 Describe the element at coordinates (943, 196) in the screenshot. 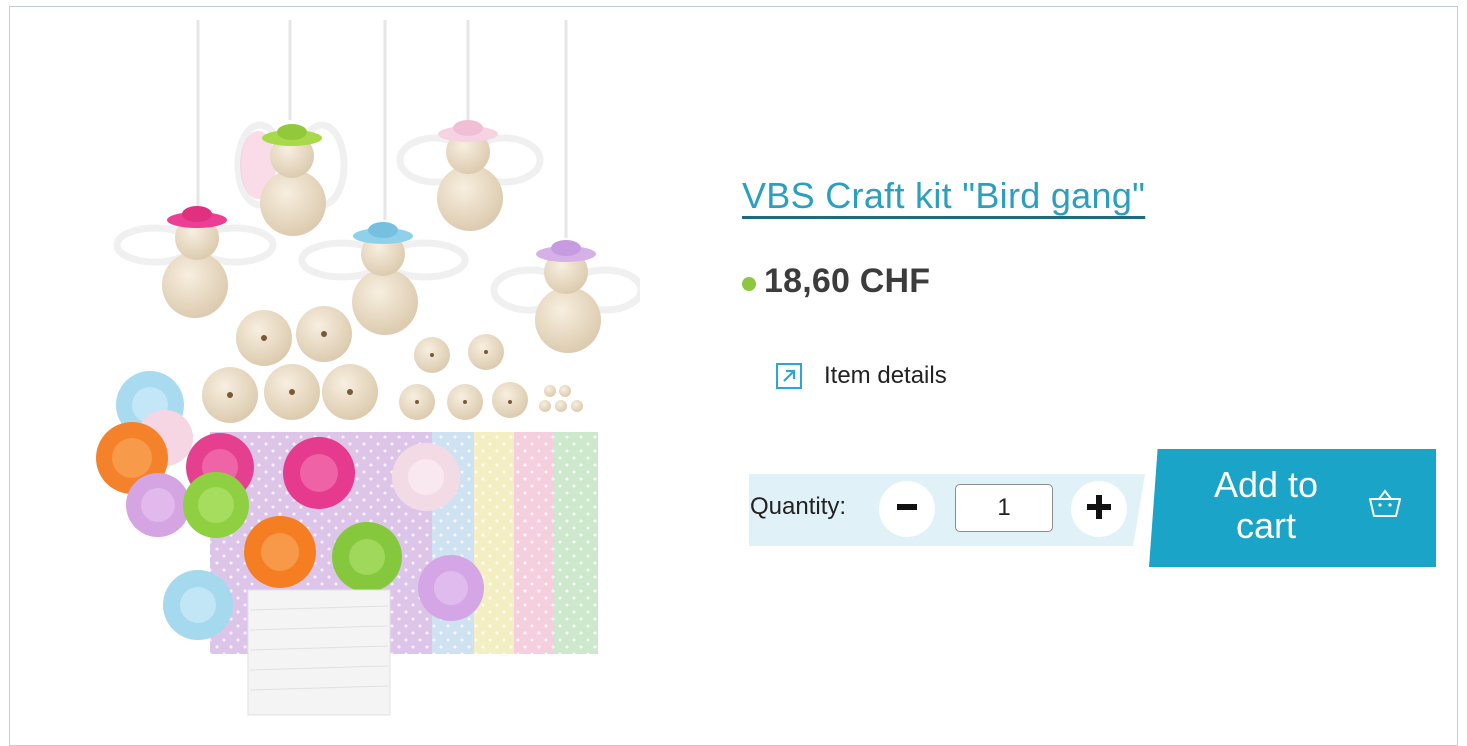

I see `product-title-link: VBS Craft kit "Bird gang"` at that location.